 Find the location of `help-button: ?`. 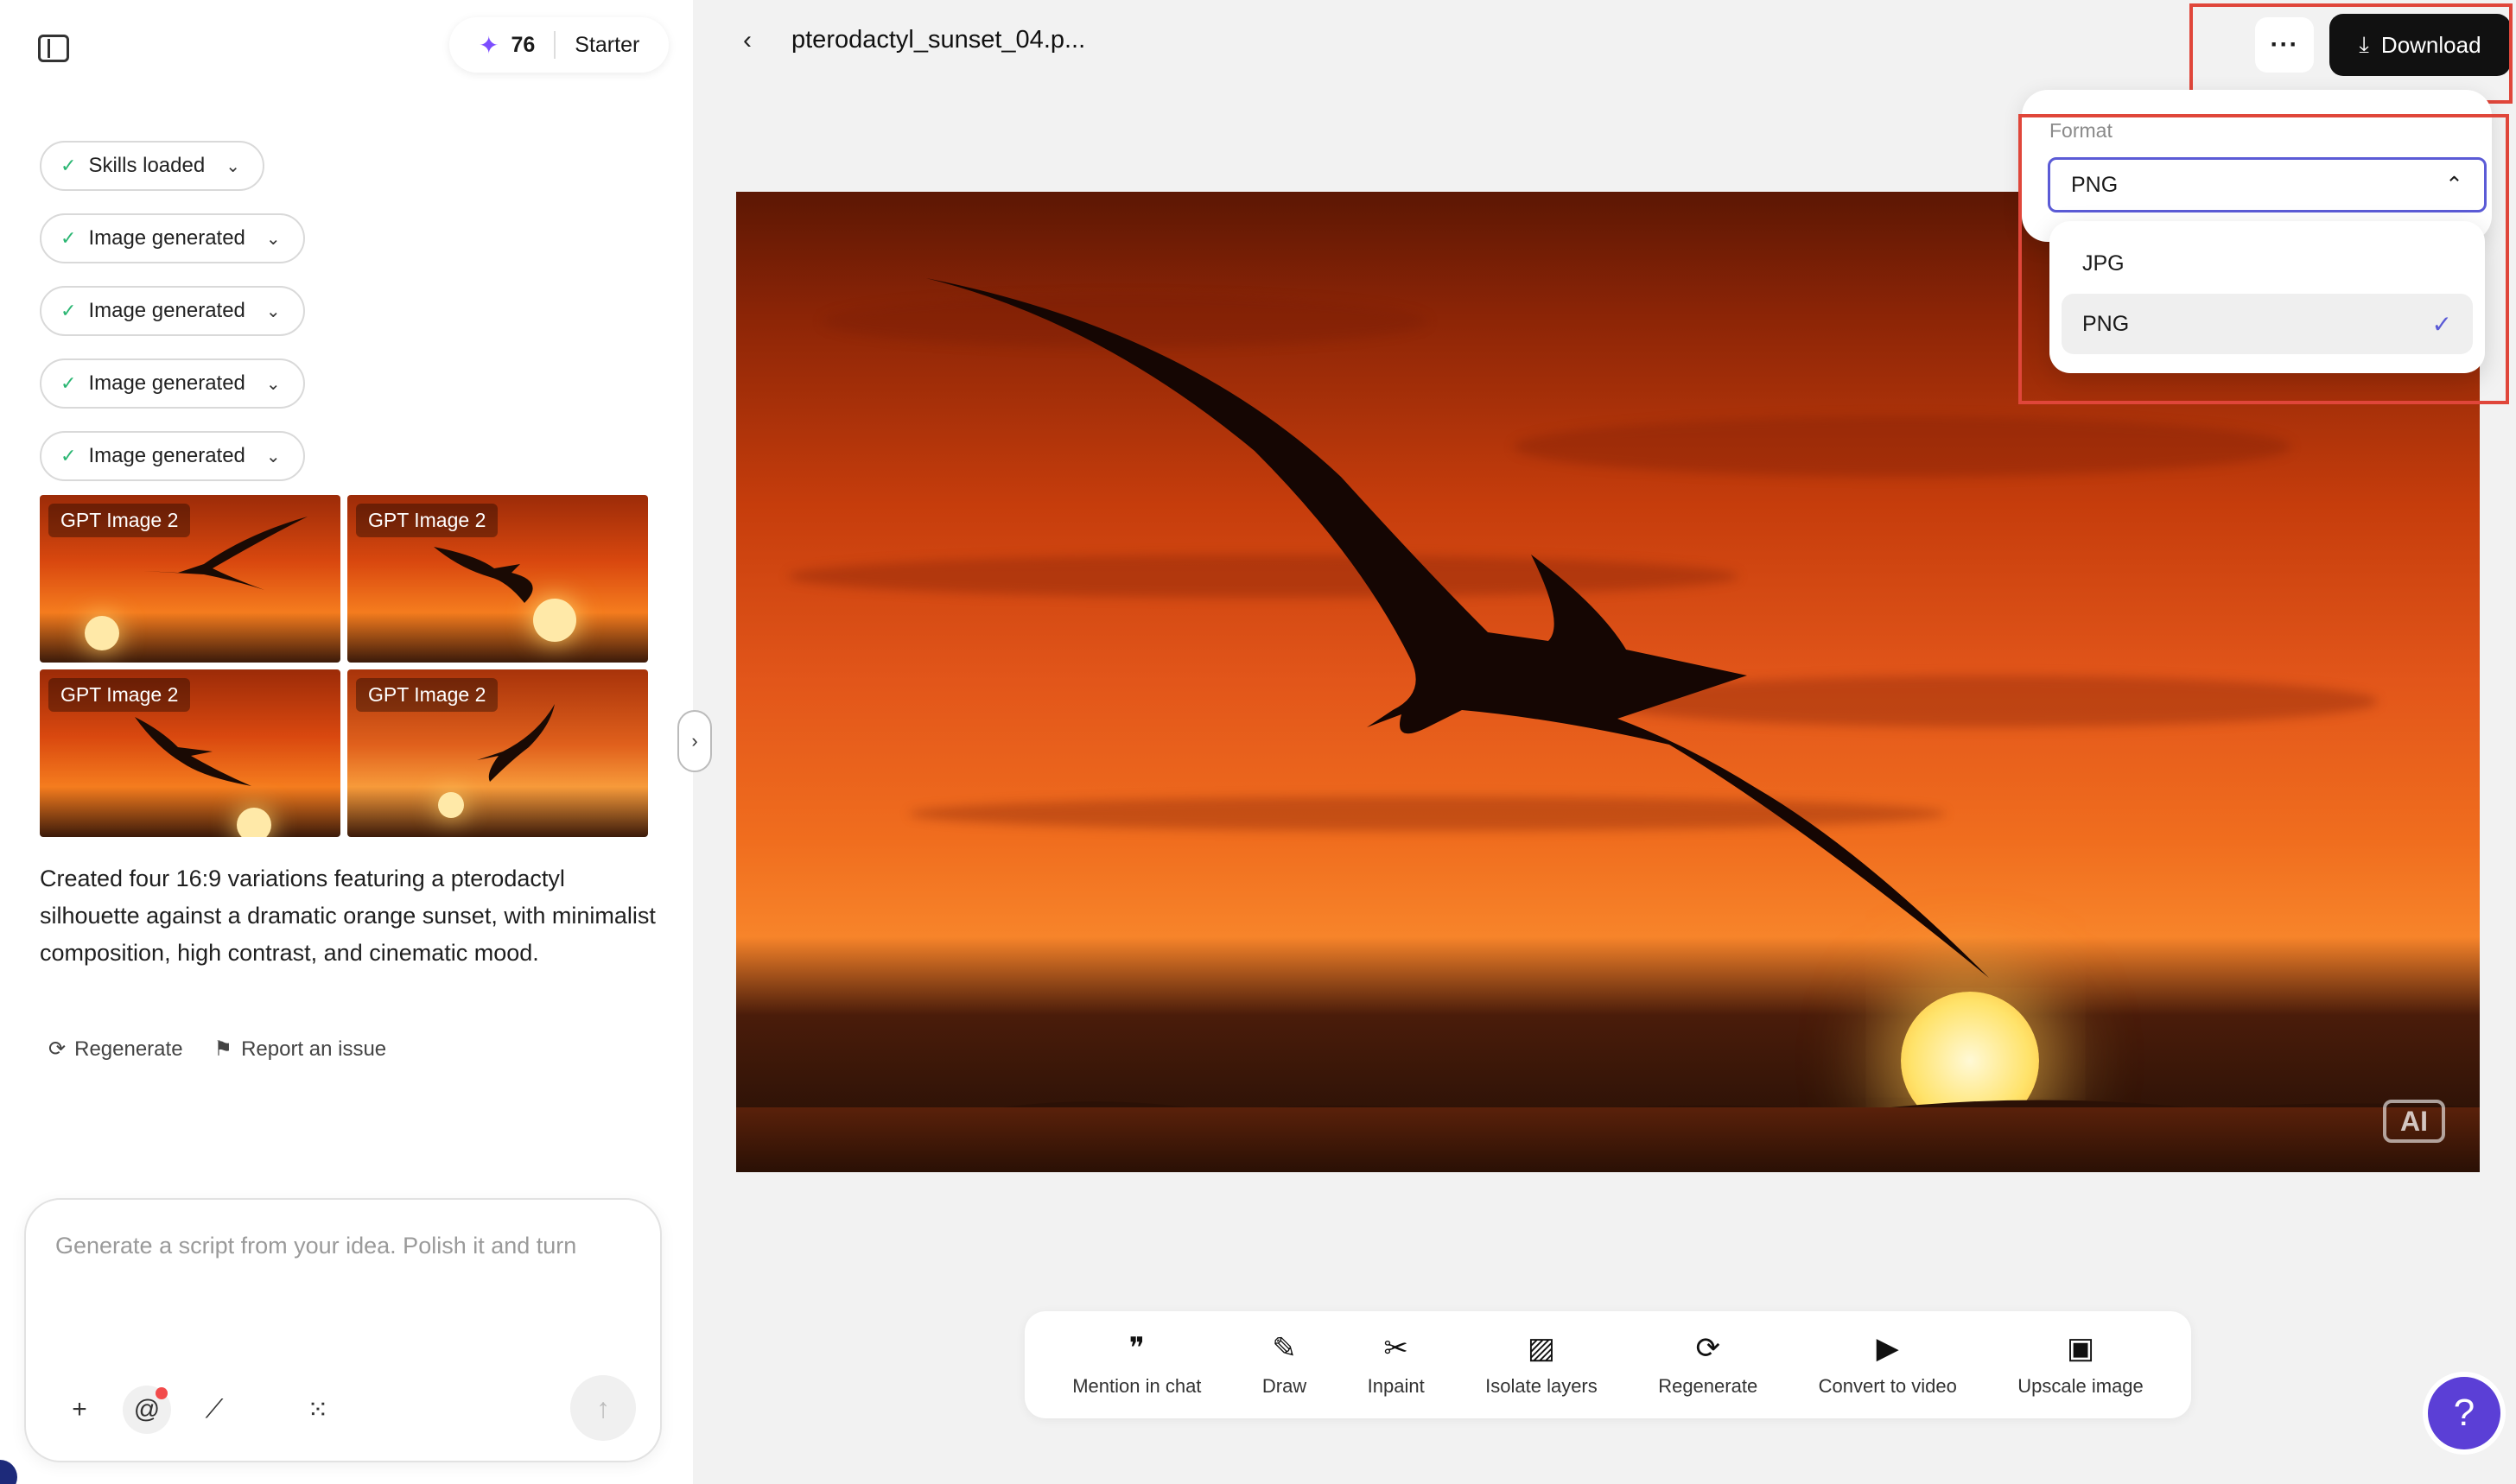

help-button: ? is located at coordinates (2464, 1413).